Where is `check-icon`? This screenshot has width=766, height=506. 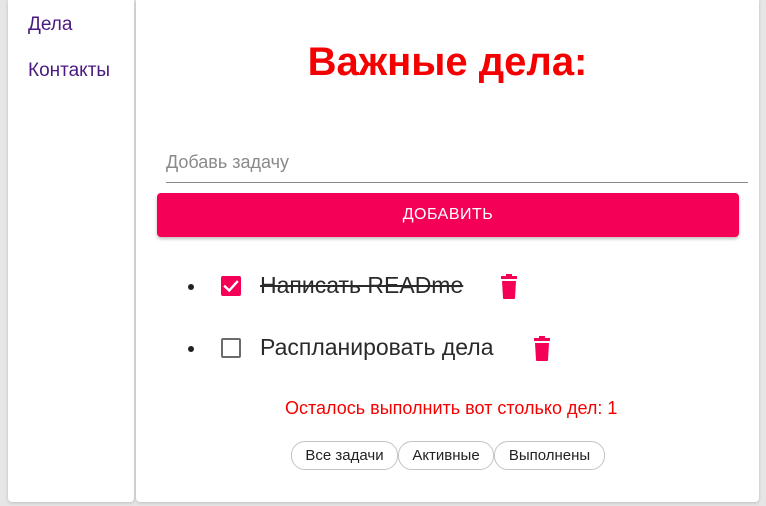
check-icon is located at coordinates (231, 286).